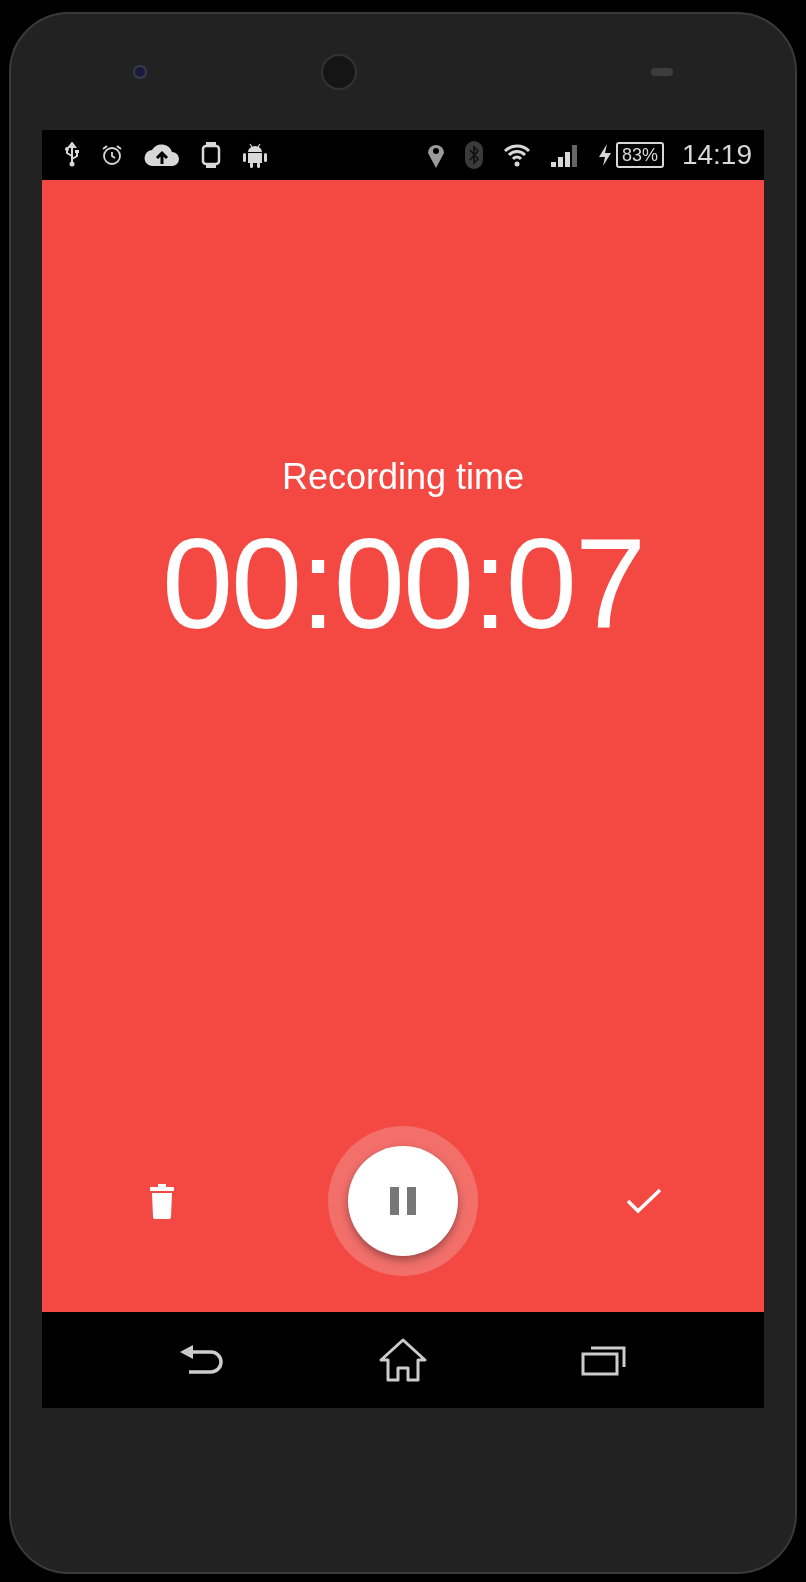 The image size is (806, 1582). What do you see at coordinates (339, 72) in the screenshot?
I see `earpiece-speaker` at bounding box center [339, 72].